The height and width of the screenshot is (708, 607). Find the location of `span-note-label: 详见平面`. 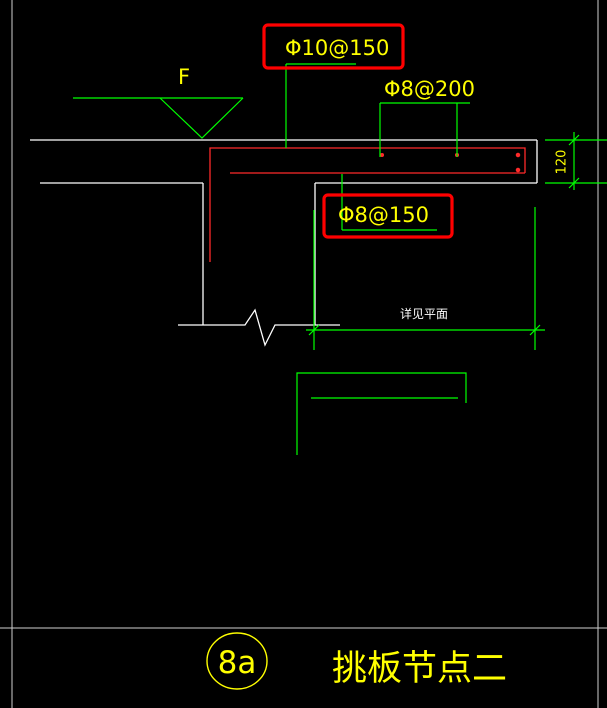

span-note-label: 详见平面 is located at coordinates (424, 313).